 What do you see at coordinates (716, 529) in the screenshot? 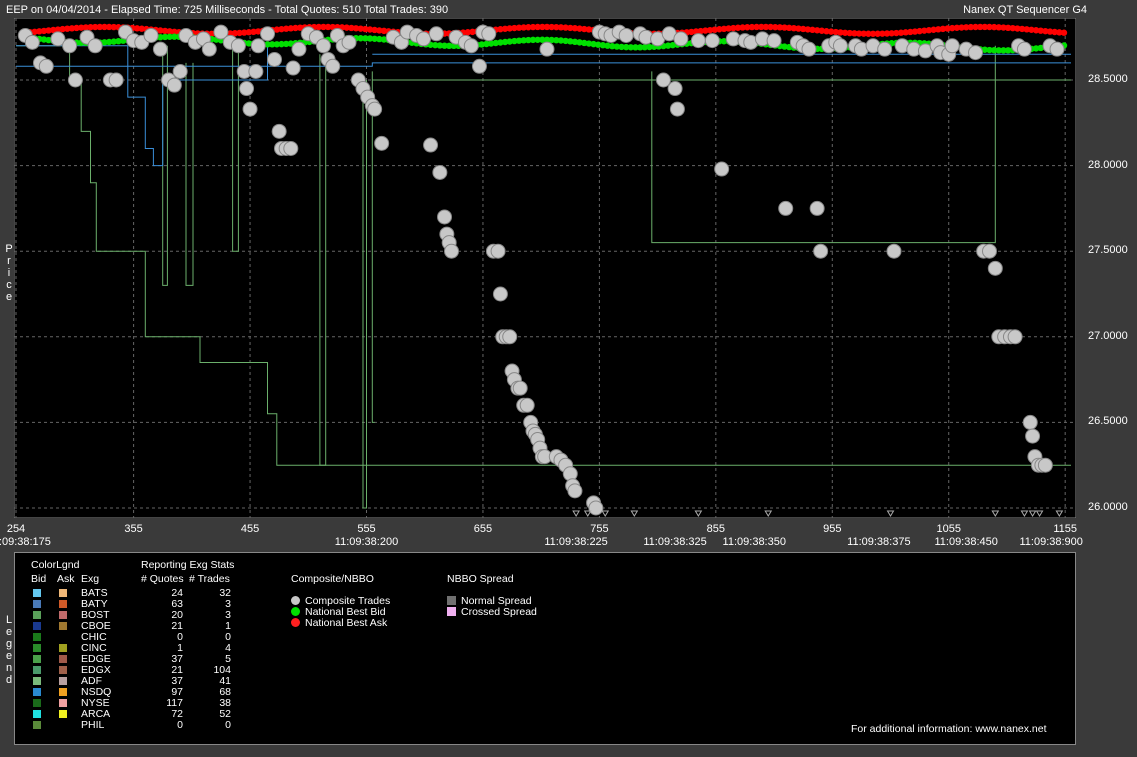
I see `x-tick-label: 855` at bounding box center [716, 529].